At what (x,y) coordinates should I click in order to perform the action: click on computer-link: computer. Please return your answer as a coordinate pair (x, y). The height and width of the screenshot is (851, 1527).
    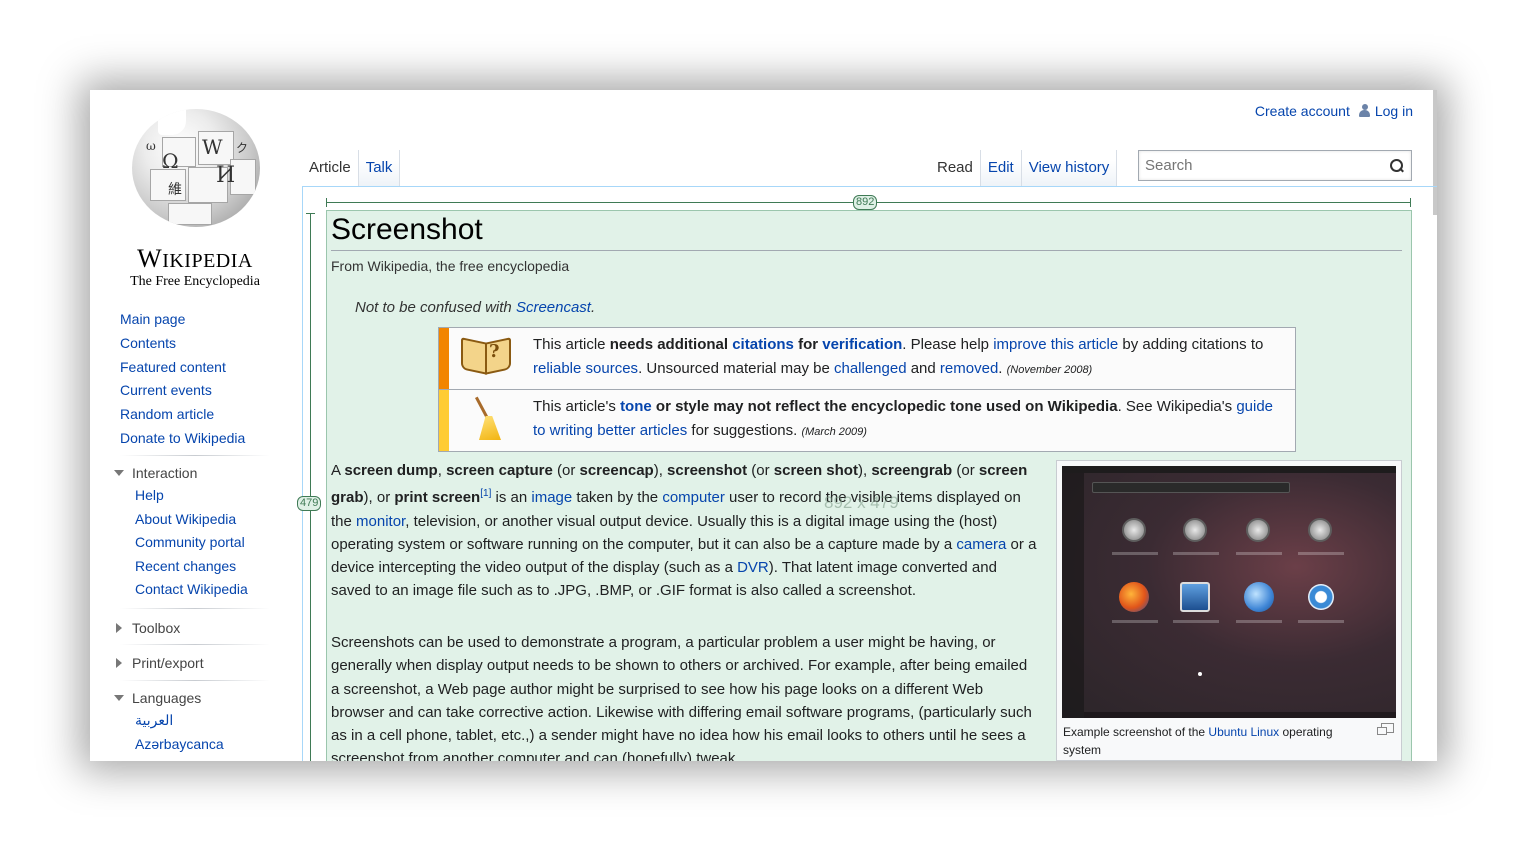
    Looking at the image, I should click on (693, 497).